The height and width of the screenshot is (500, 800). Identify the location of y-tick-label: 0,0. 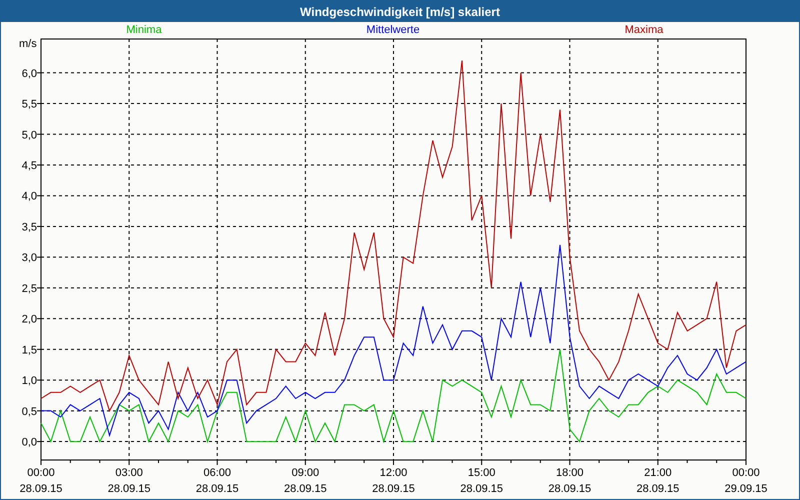
(29, 442).